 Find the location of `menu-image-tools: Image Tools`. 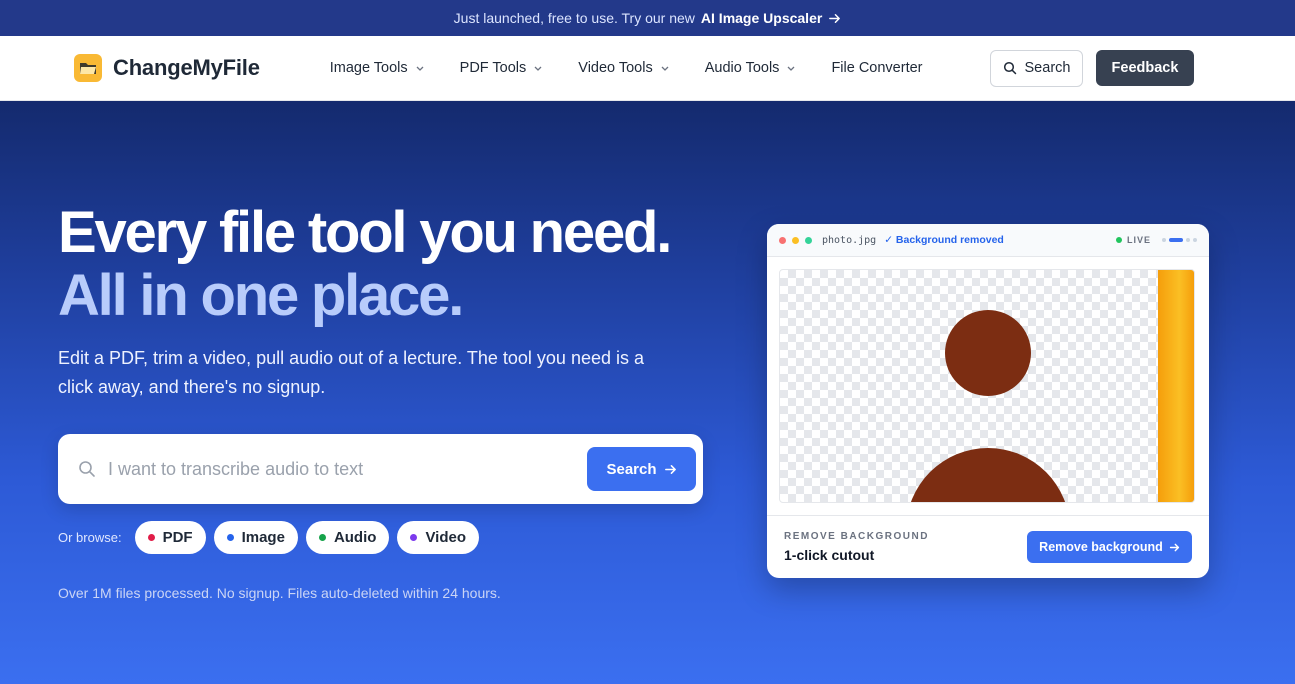

menu-image-tools: Image Tools is located at coordinates (377, 68).